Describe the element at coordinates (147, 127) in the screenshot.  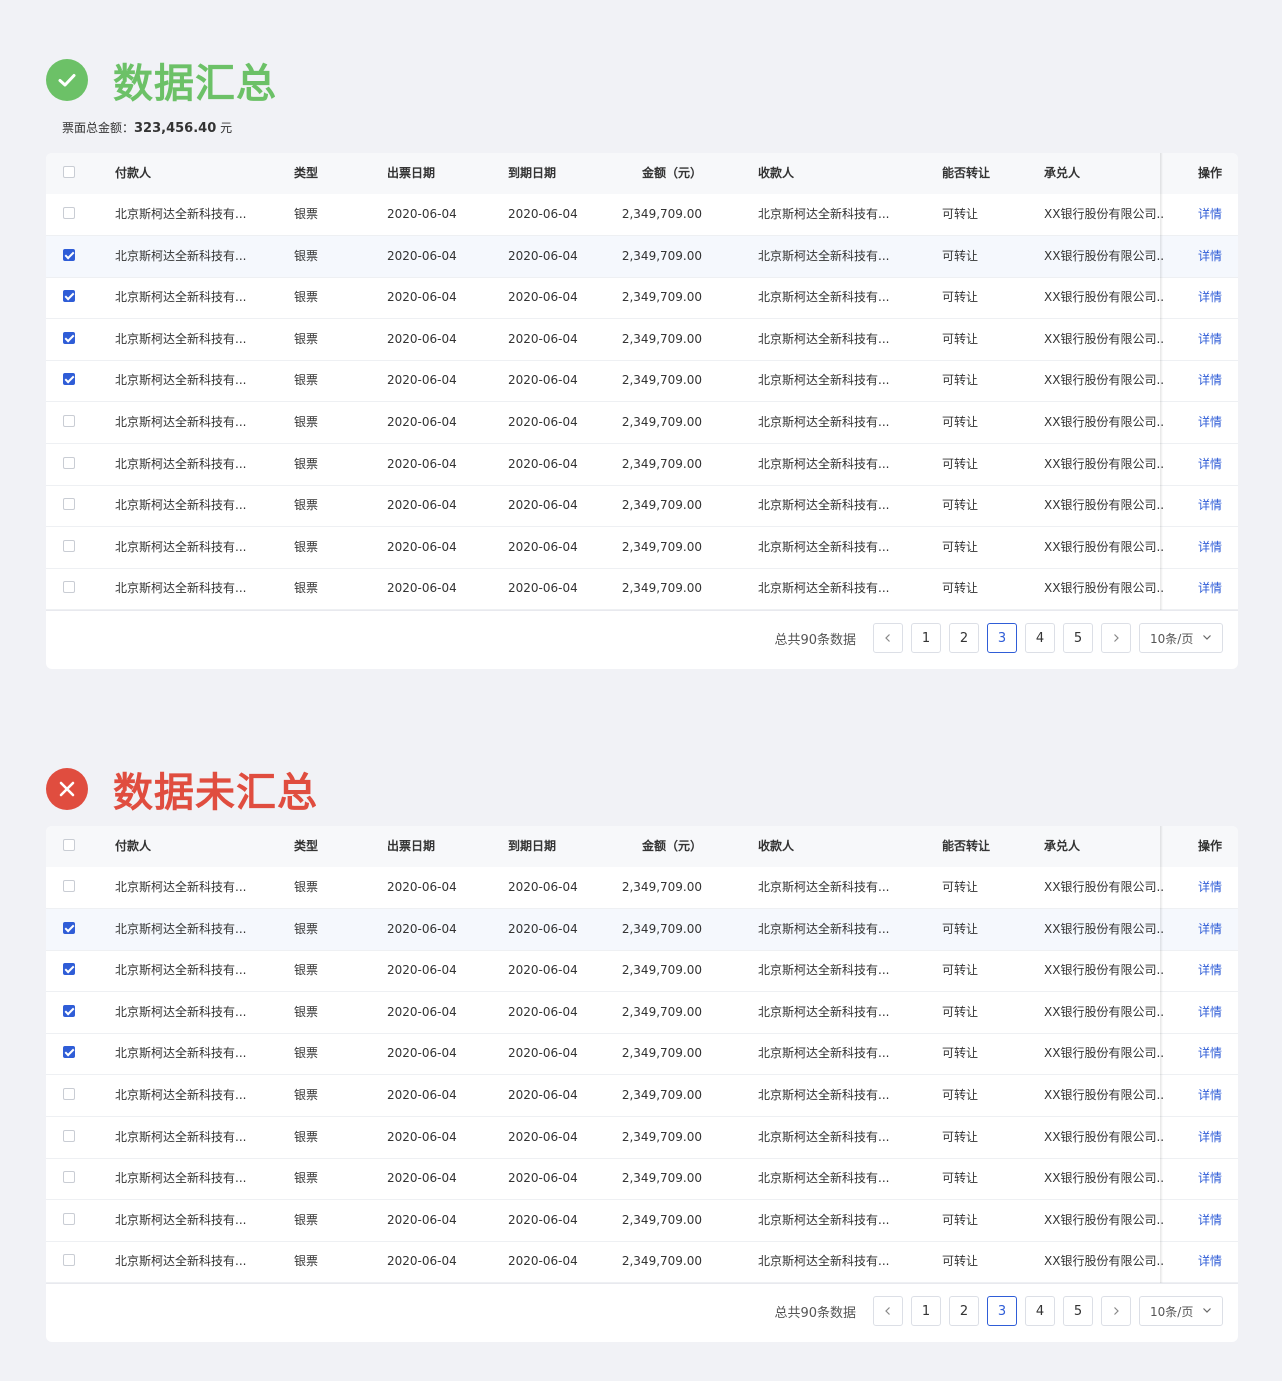
I see `total-amount-summary: 票面总金额：323,456.40 元` at that location.